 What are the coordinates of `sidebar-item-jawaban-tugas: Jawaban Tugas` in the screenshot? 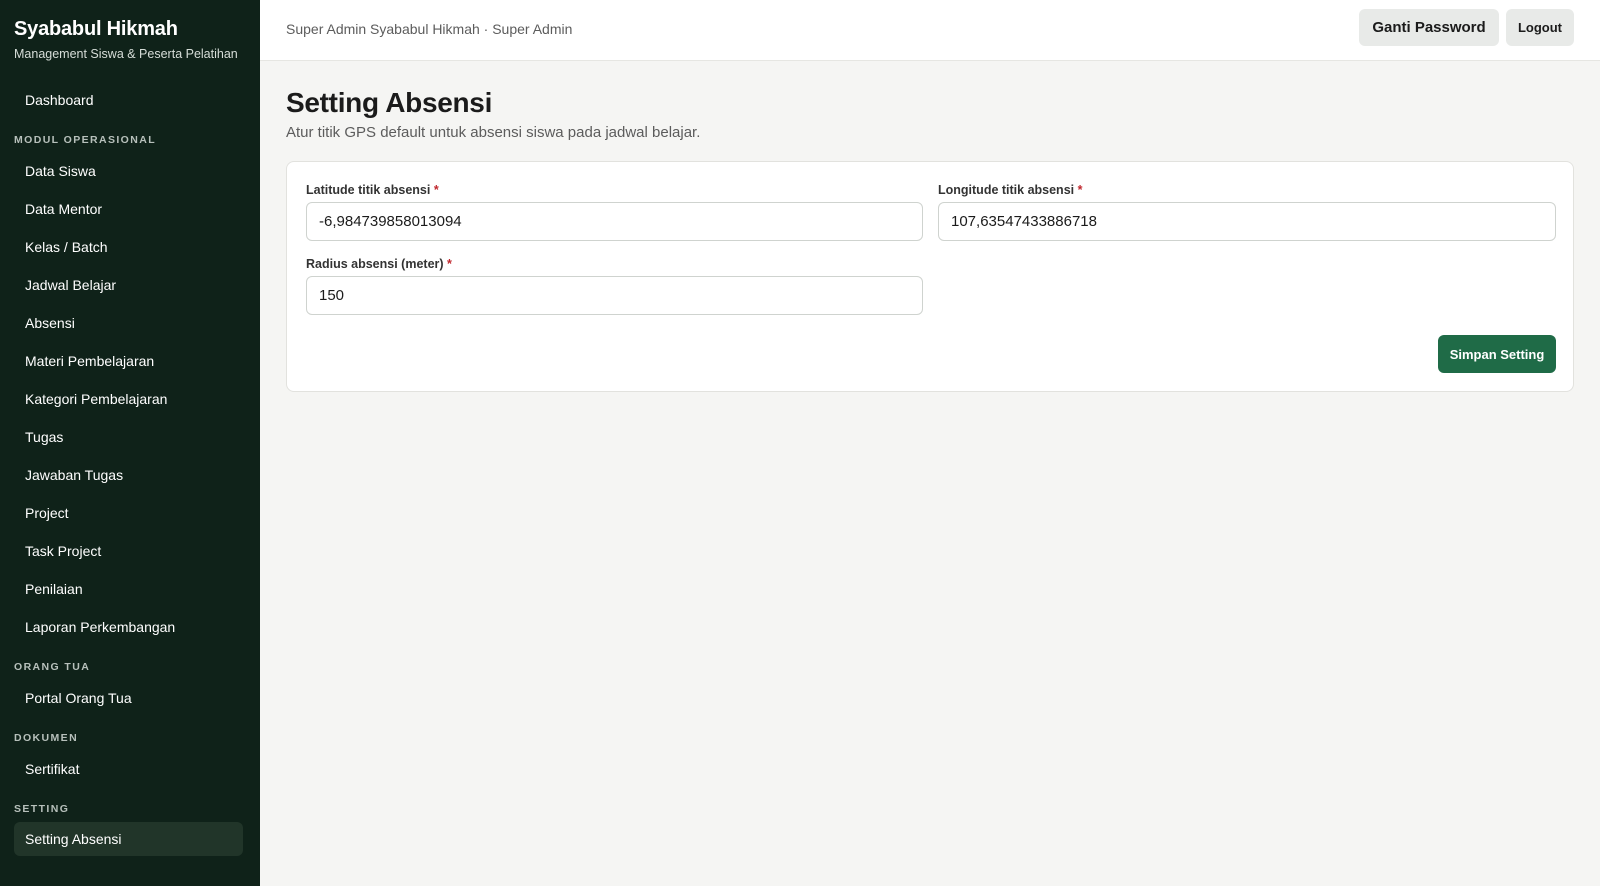 It's located at (128, 475).